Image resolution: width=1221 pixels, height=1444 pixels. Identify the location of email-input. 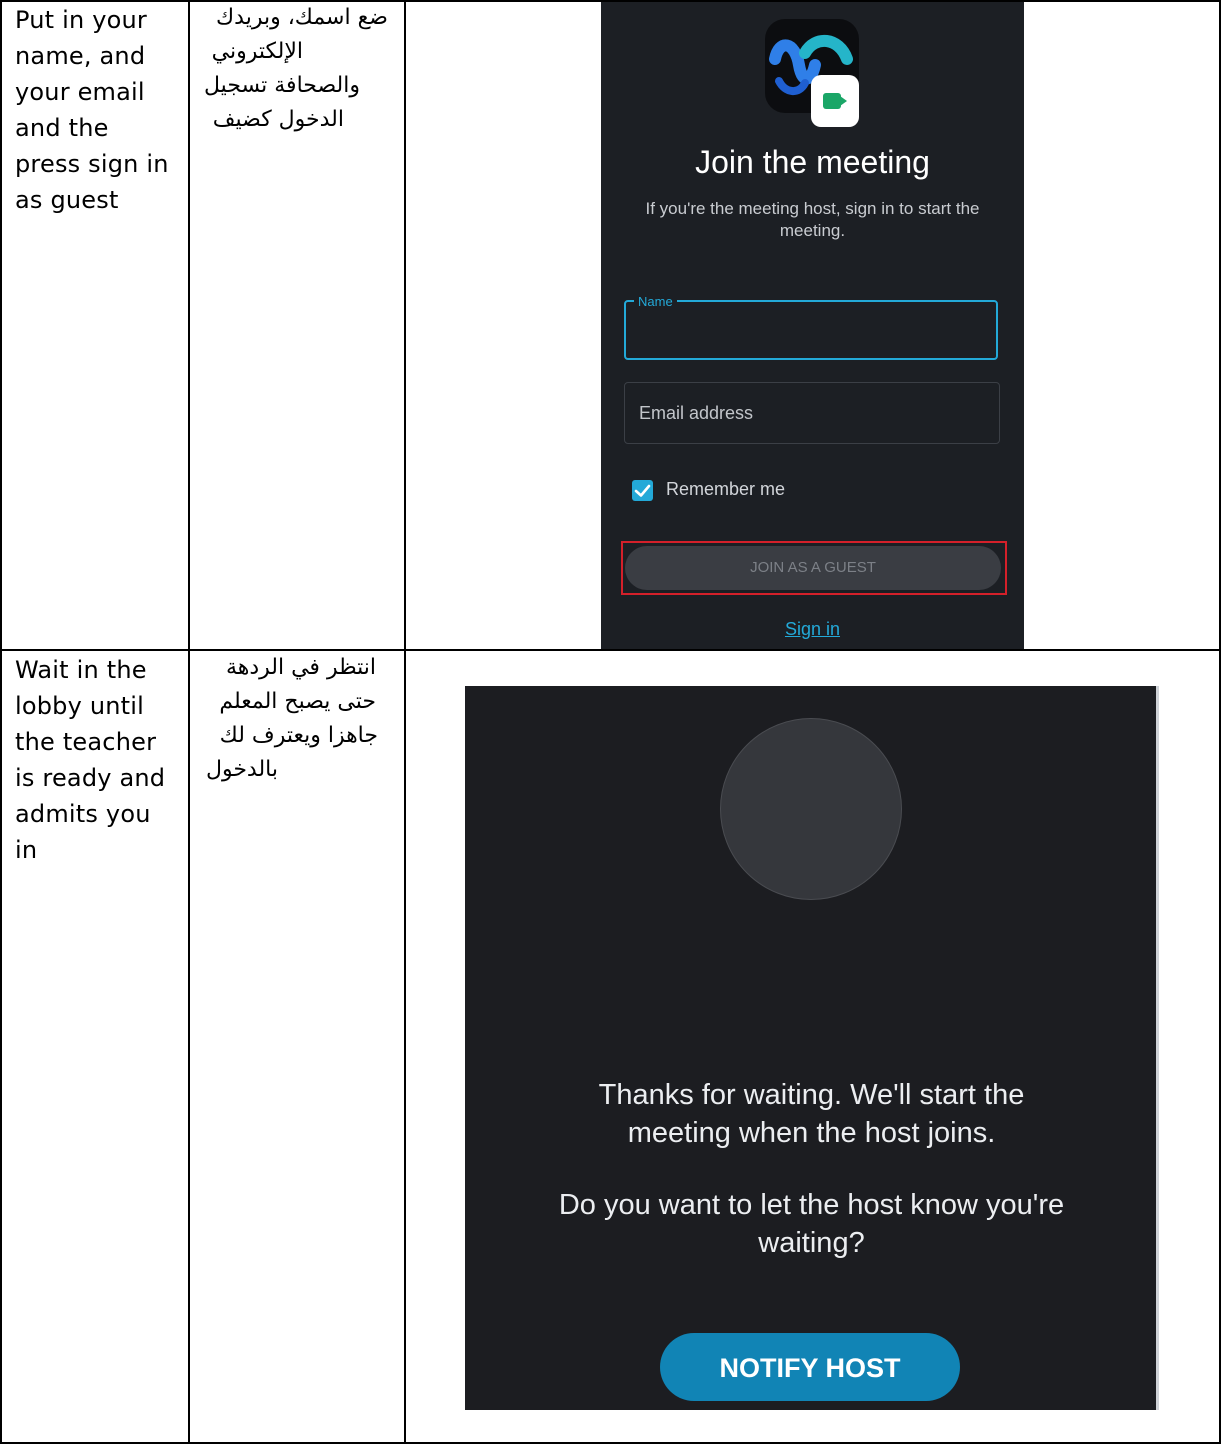
(812, 413).